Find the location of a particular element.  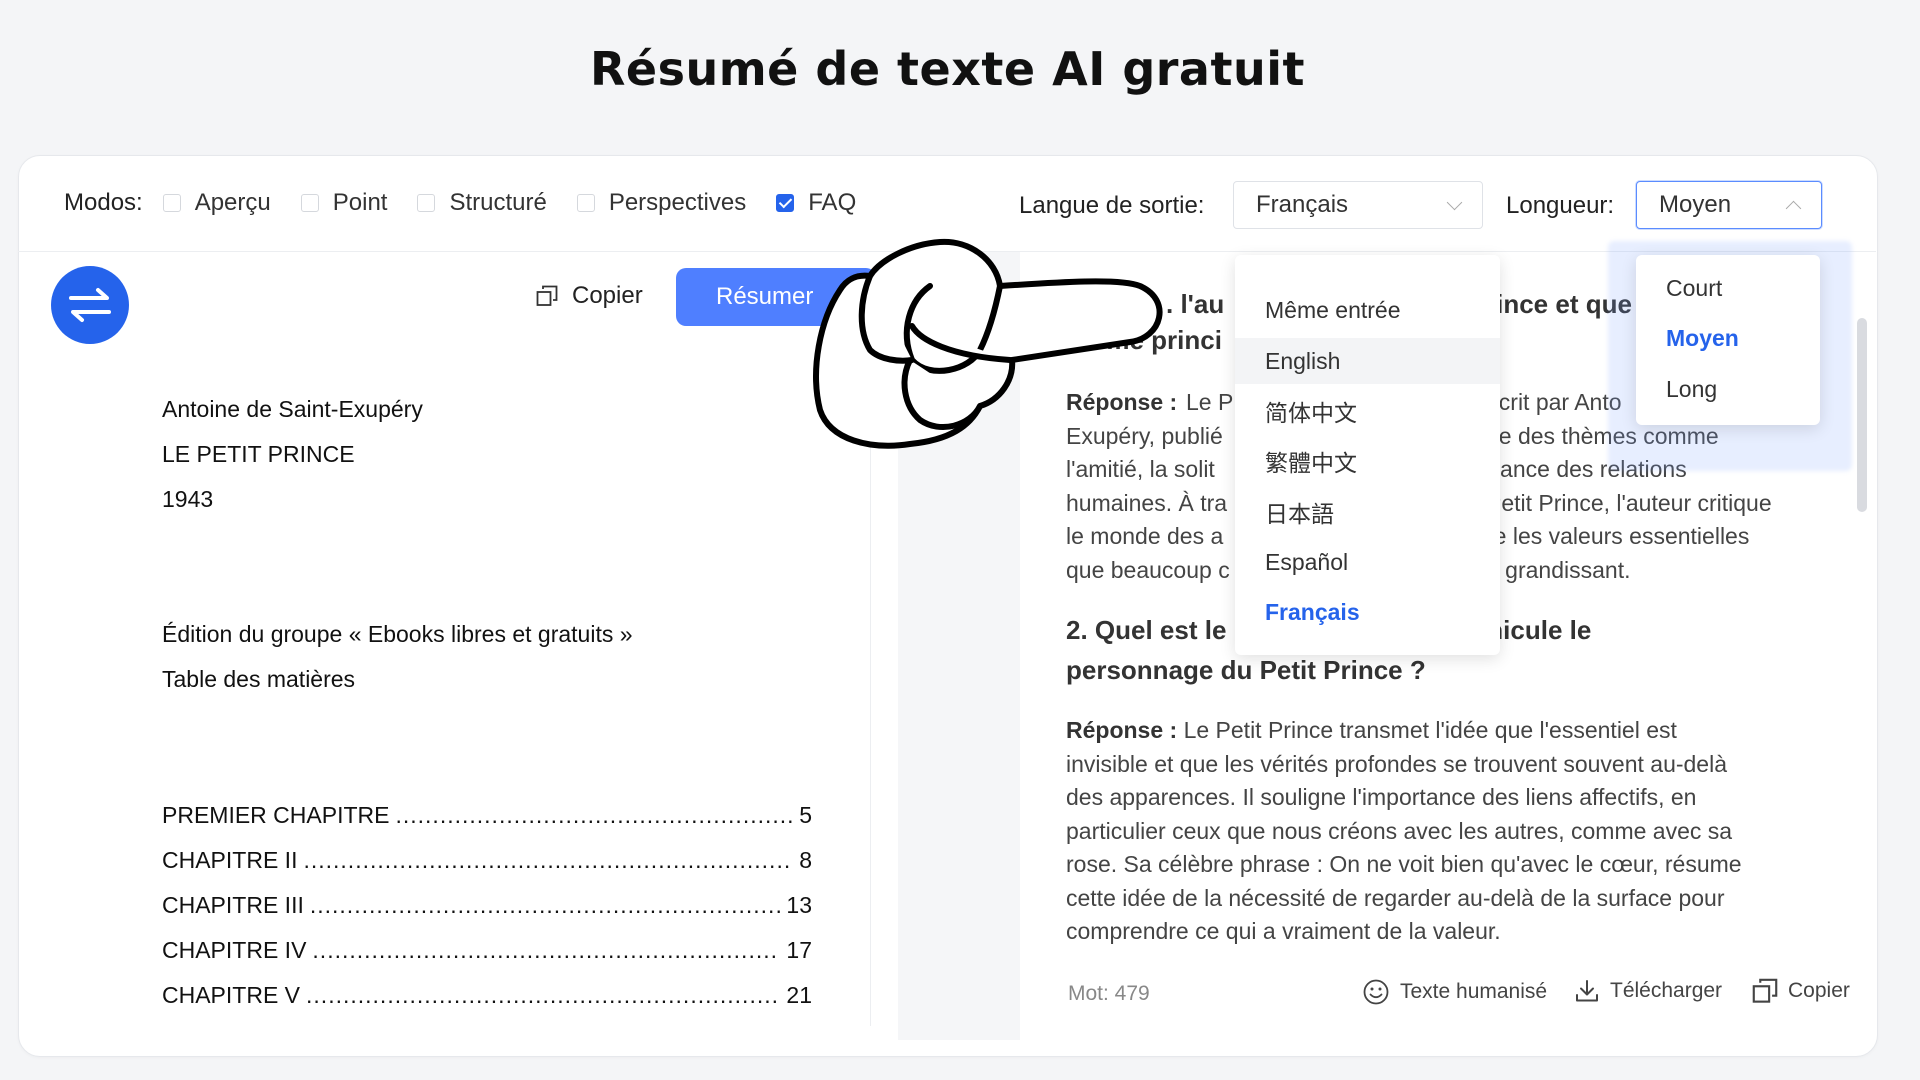

answer-label: Réponse : is located at coordinates (1122, 730).